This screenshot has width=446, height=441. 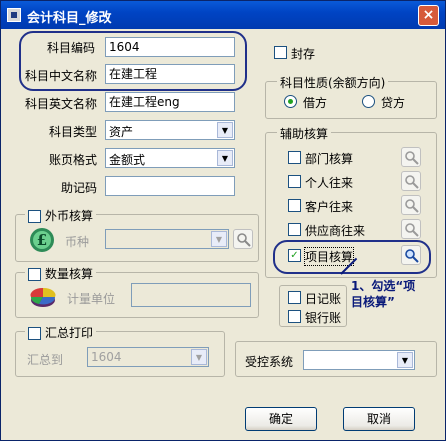 I want to click on quantity-label: 数量核算, so click(x=69, y=274).